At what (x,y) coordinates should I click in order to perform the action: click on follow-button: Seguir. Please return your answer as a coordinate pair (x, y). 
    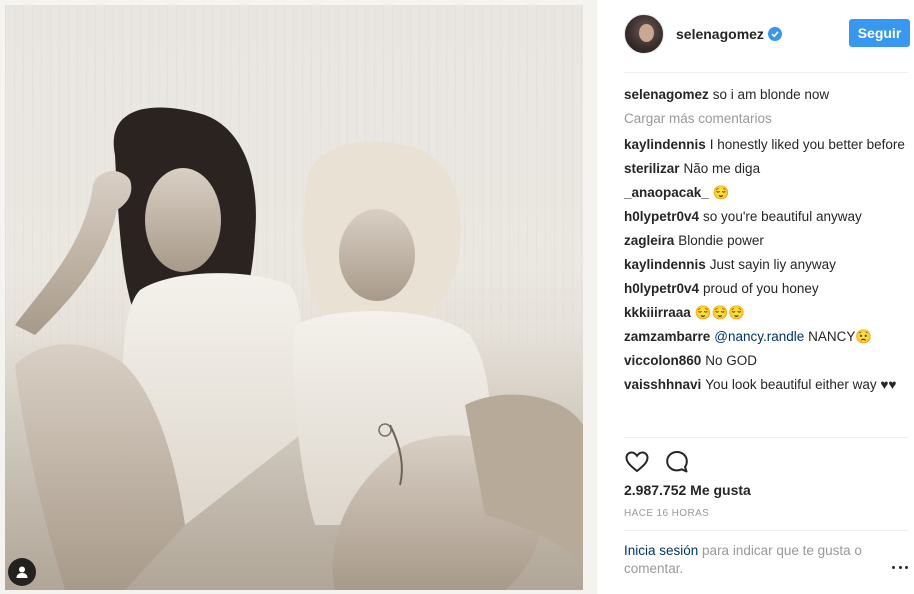
    Looking at the image, I should click on (879, 33).